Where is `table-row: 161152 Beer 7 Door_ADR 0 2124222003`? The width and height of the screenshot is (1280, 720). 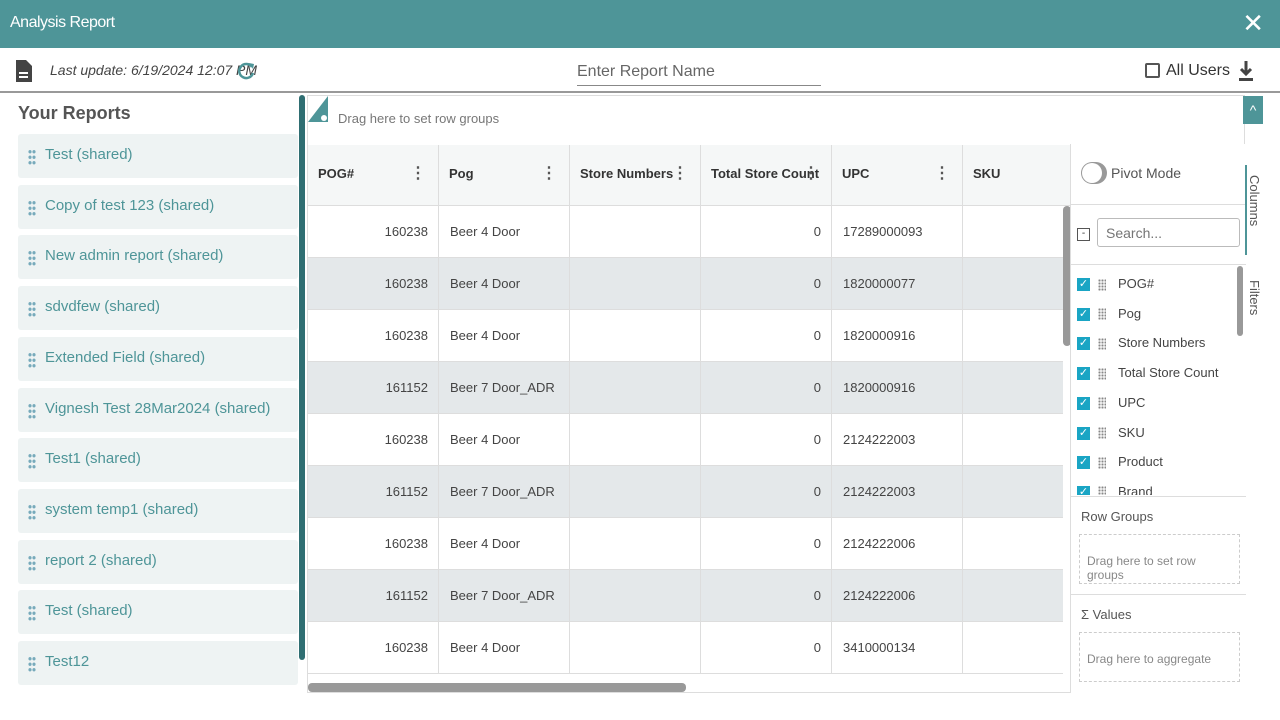 table-row: 161152 Beer 7 Door_ADR 0 2124222003 is located at coordinates (685, 492).